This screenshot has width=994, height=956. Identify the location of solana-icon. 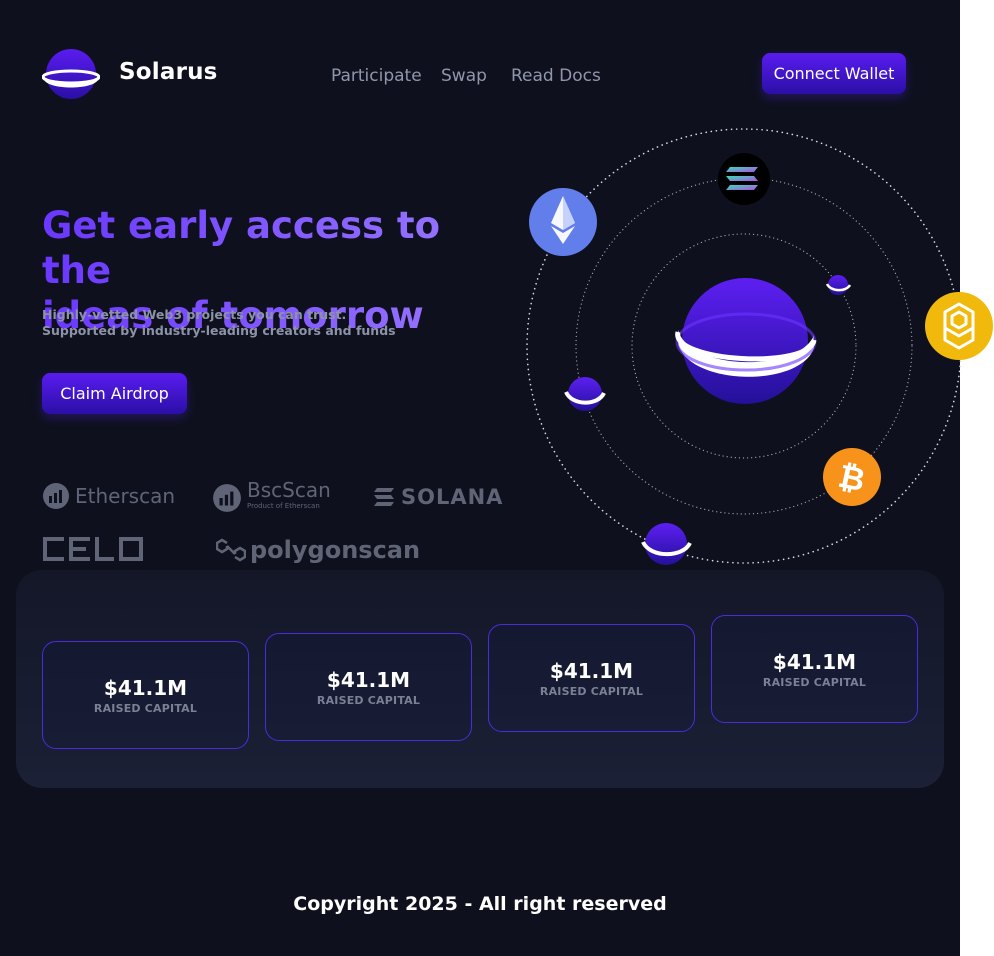
(744, 179).